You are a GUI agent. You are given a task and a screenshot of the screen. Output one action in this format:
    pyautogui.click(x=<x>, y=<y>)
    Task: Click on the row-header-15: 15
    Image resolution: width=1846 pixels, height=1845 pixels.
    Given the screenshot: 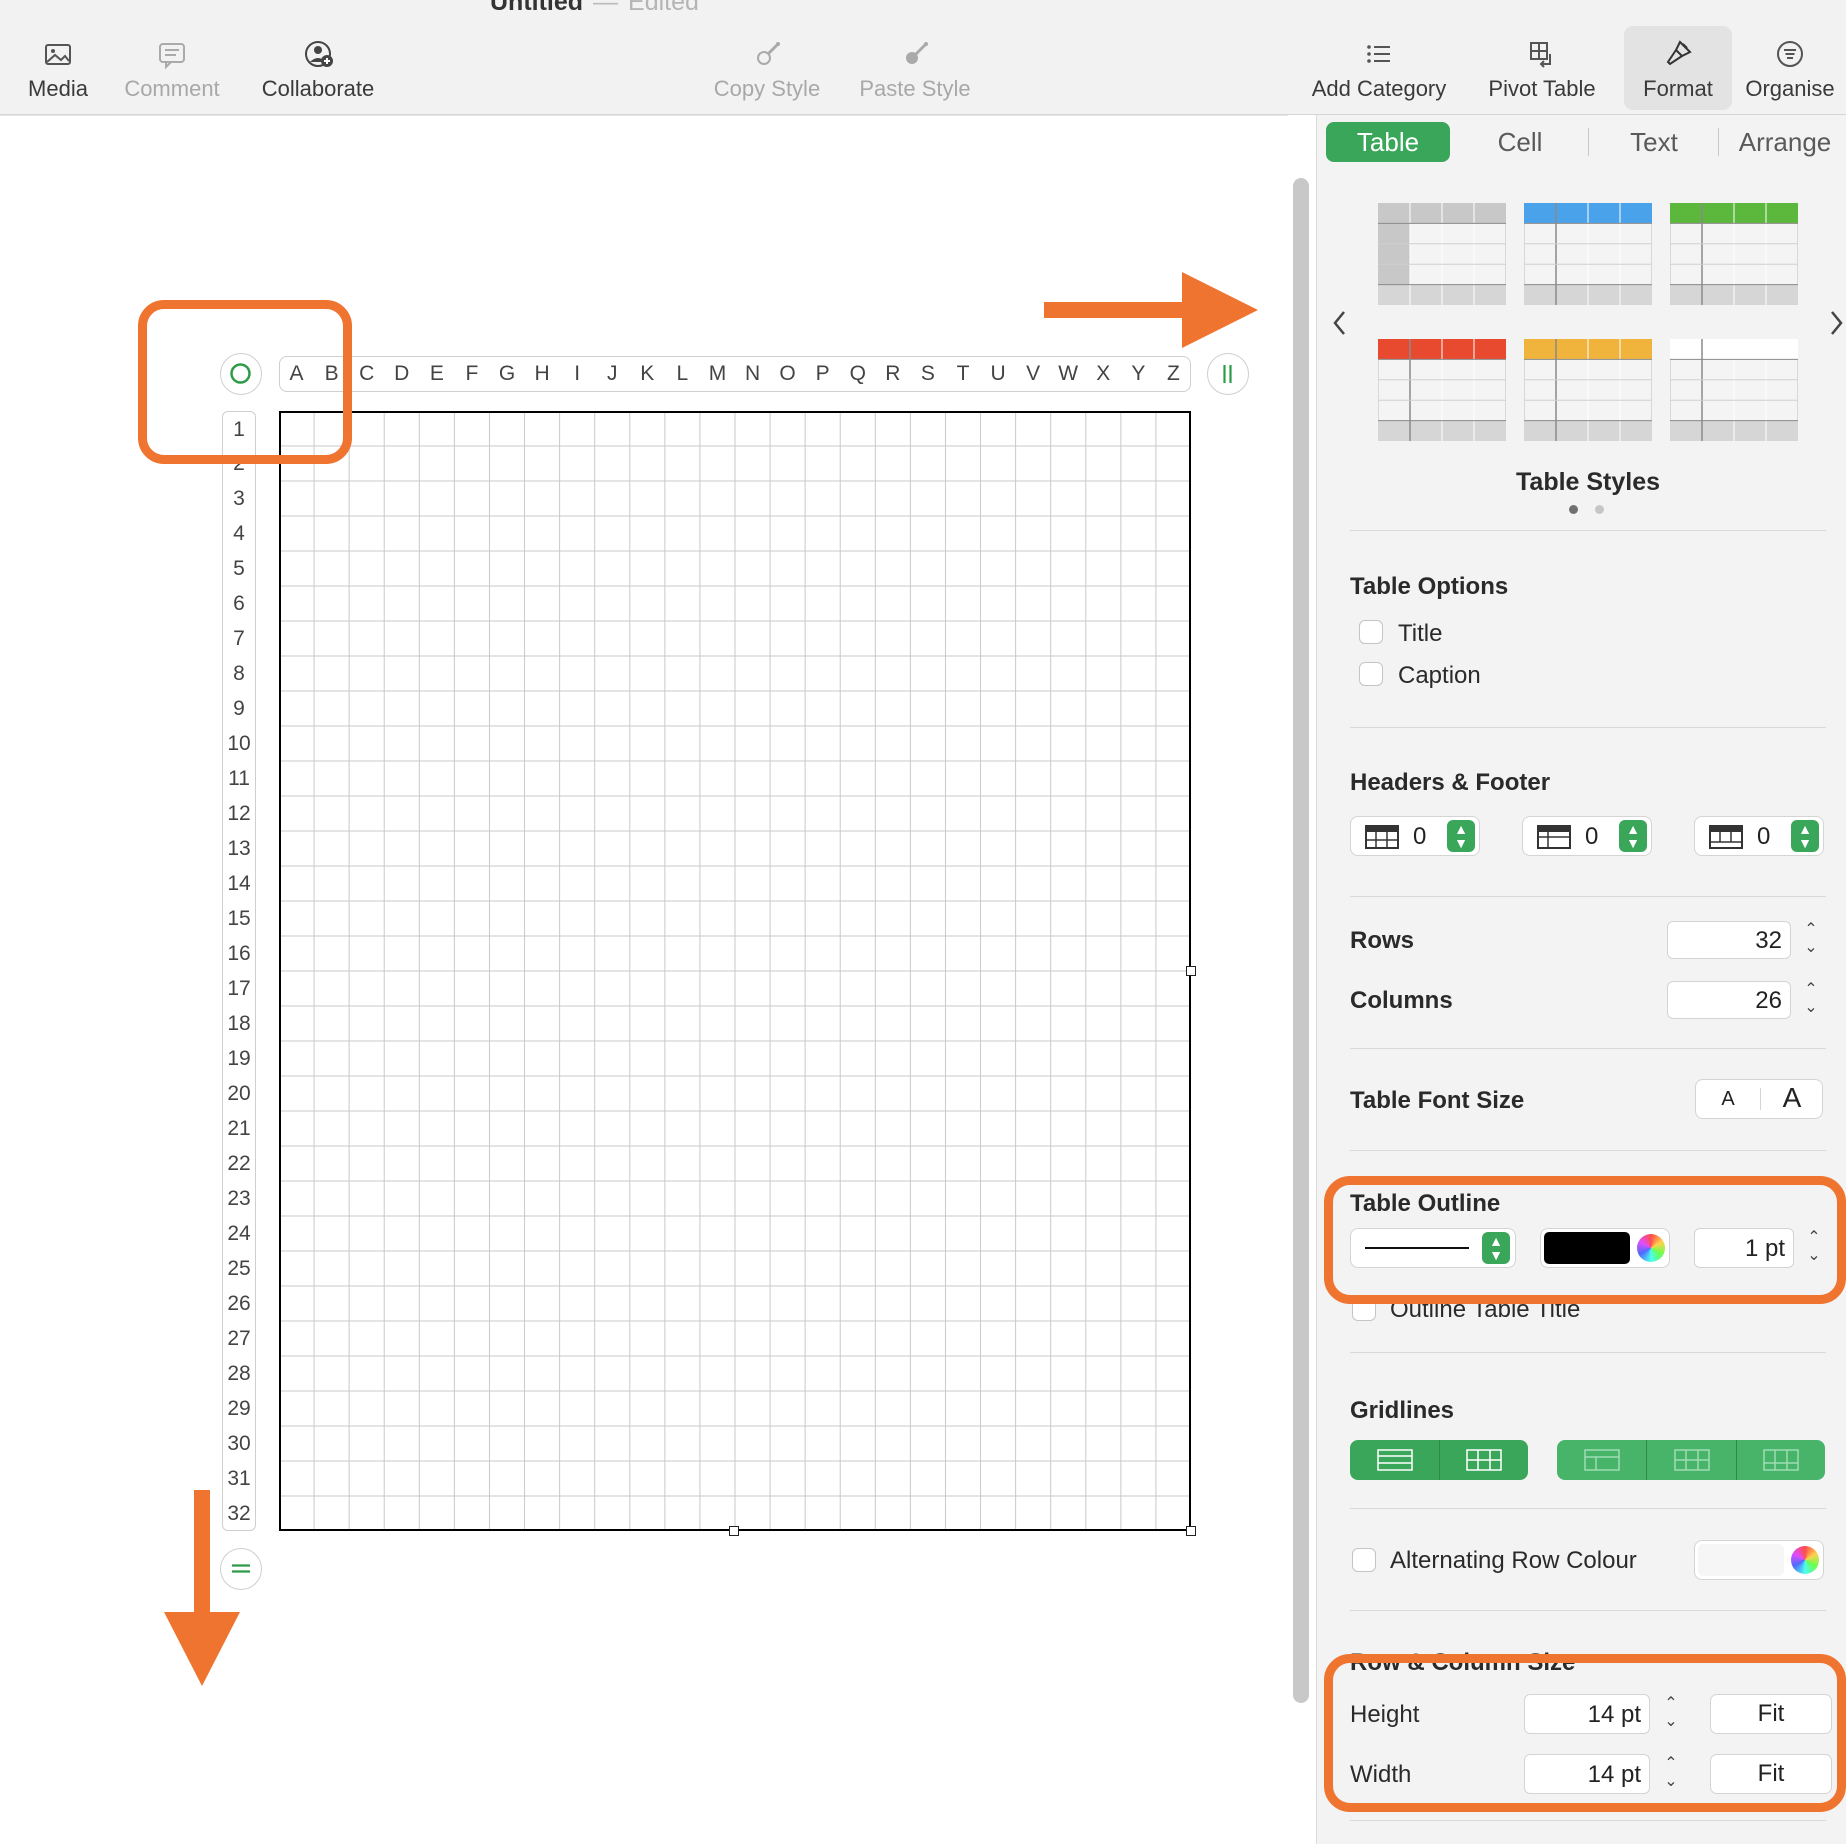 What is the action you would take?
    pyautogui.click(x=239, y=918)
    